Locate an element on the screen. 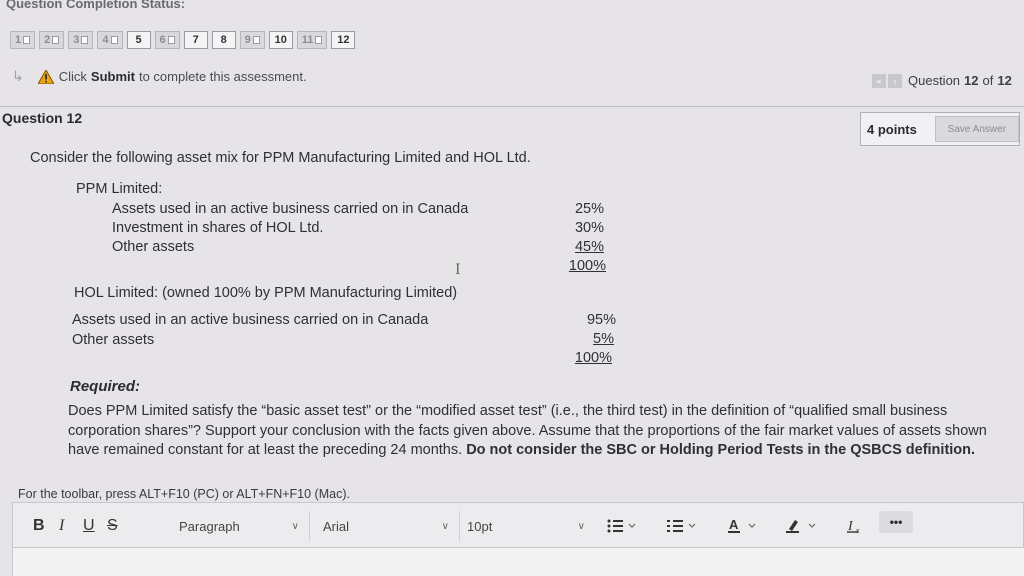  question-nav-3: 3 is located at coordinates (81, 40).